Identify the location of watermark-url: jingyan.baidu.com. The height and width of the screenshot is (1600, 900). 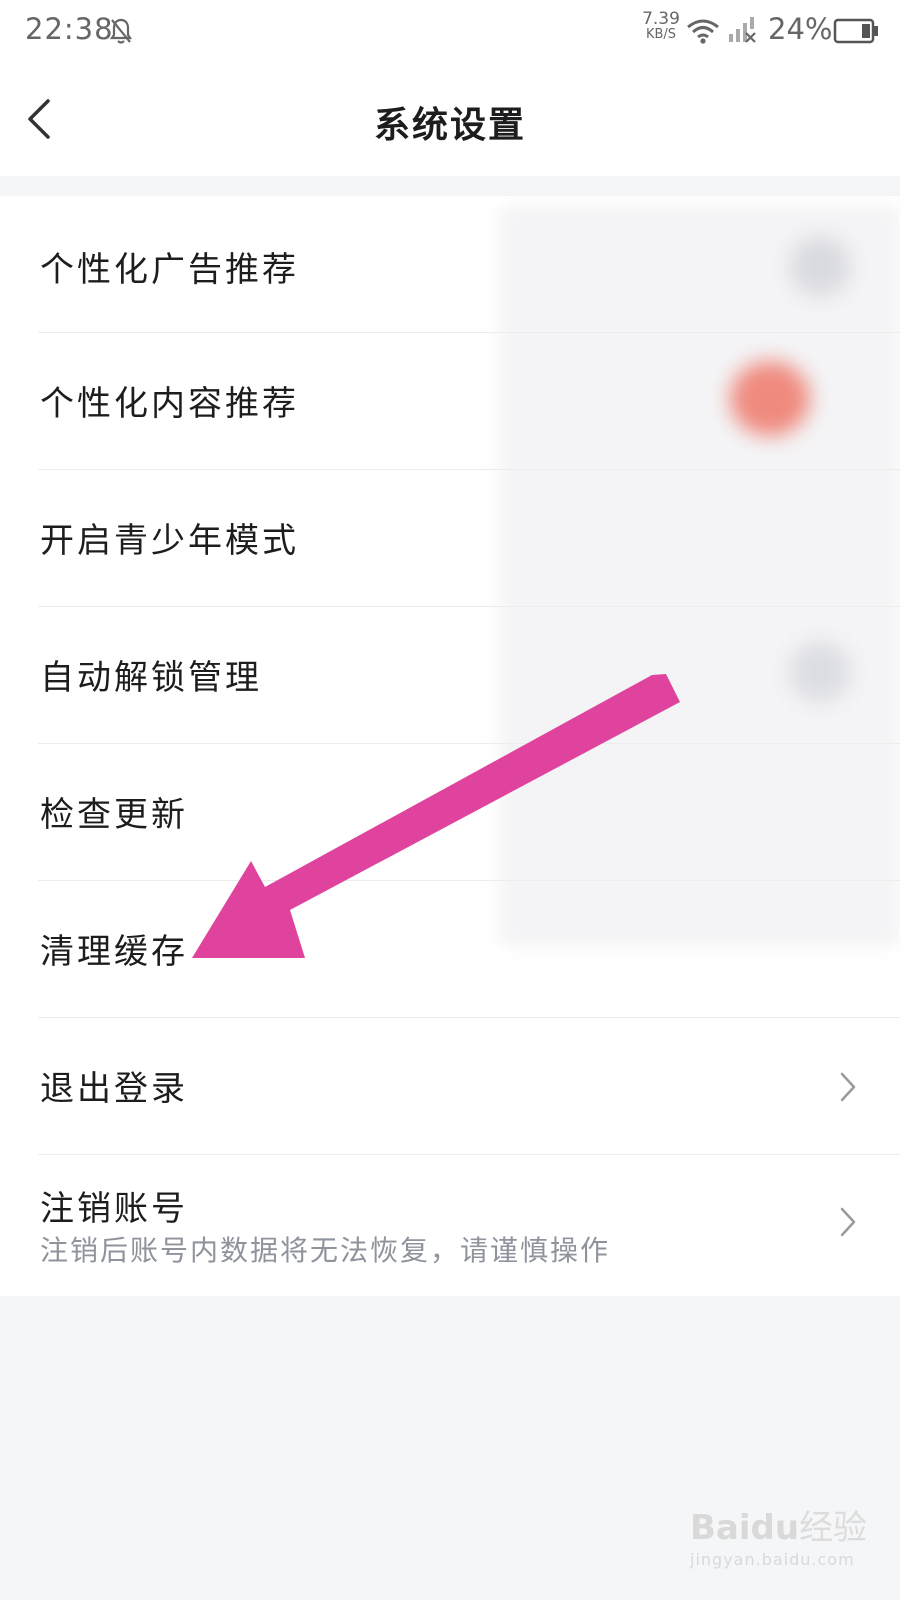
(772, 1559).